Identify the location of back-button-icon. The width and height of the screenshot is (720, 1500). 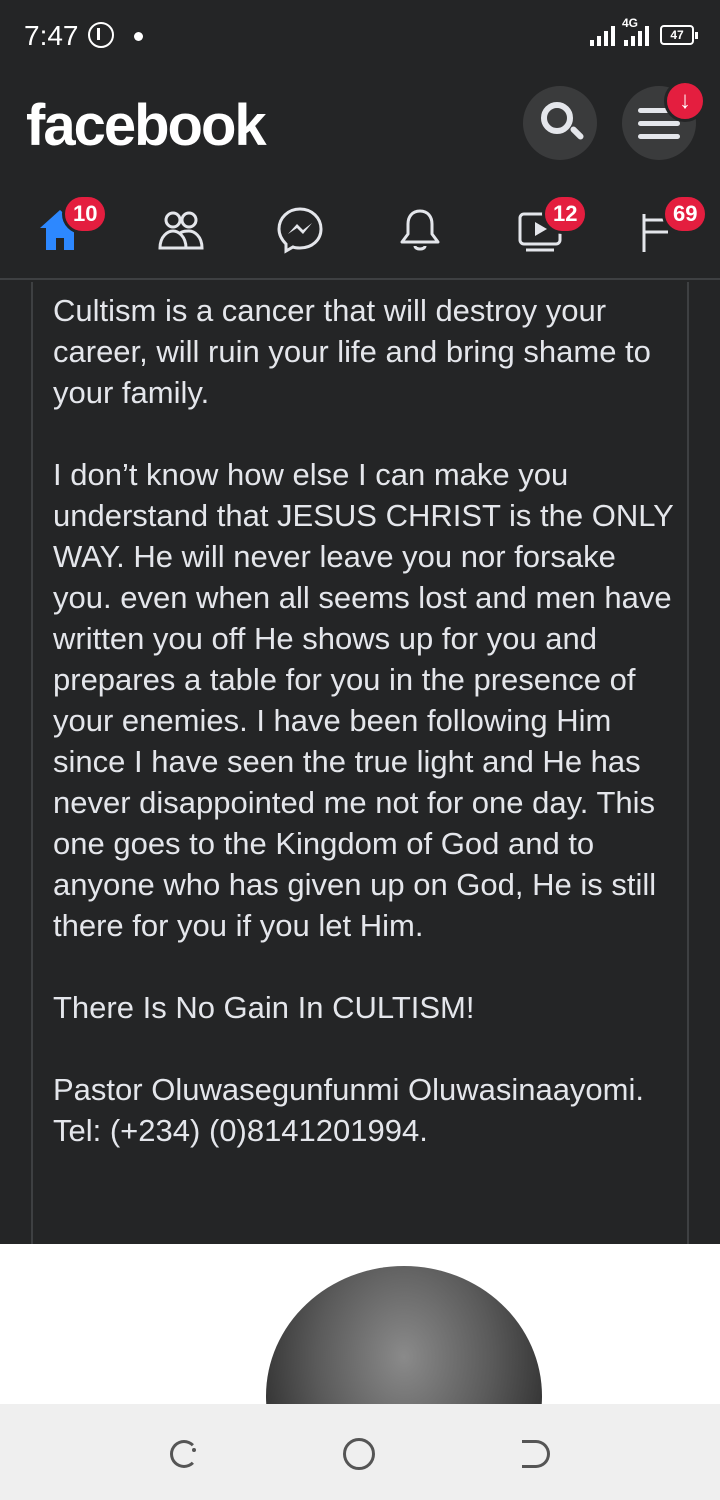
(536, 1454).